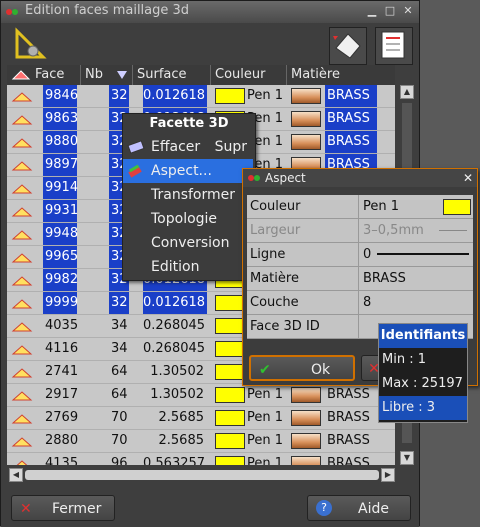 The width and height of the screenshot is (480, 527). Describe the element at coordinates (176, 147) in the screenshot. I see `menu-item-label: Effacer` at that location.